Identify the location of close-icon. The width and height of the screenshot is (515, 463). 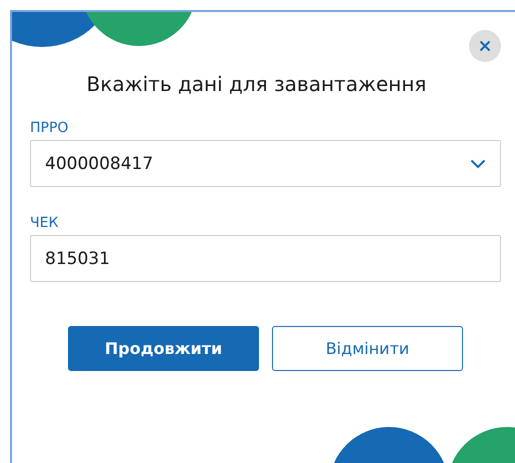
(485, 46).